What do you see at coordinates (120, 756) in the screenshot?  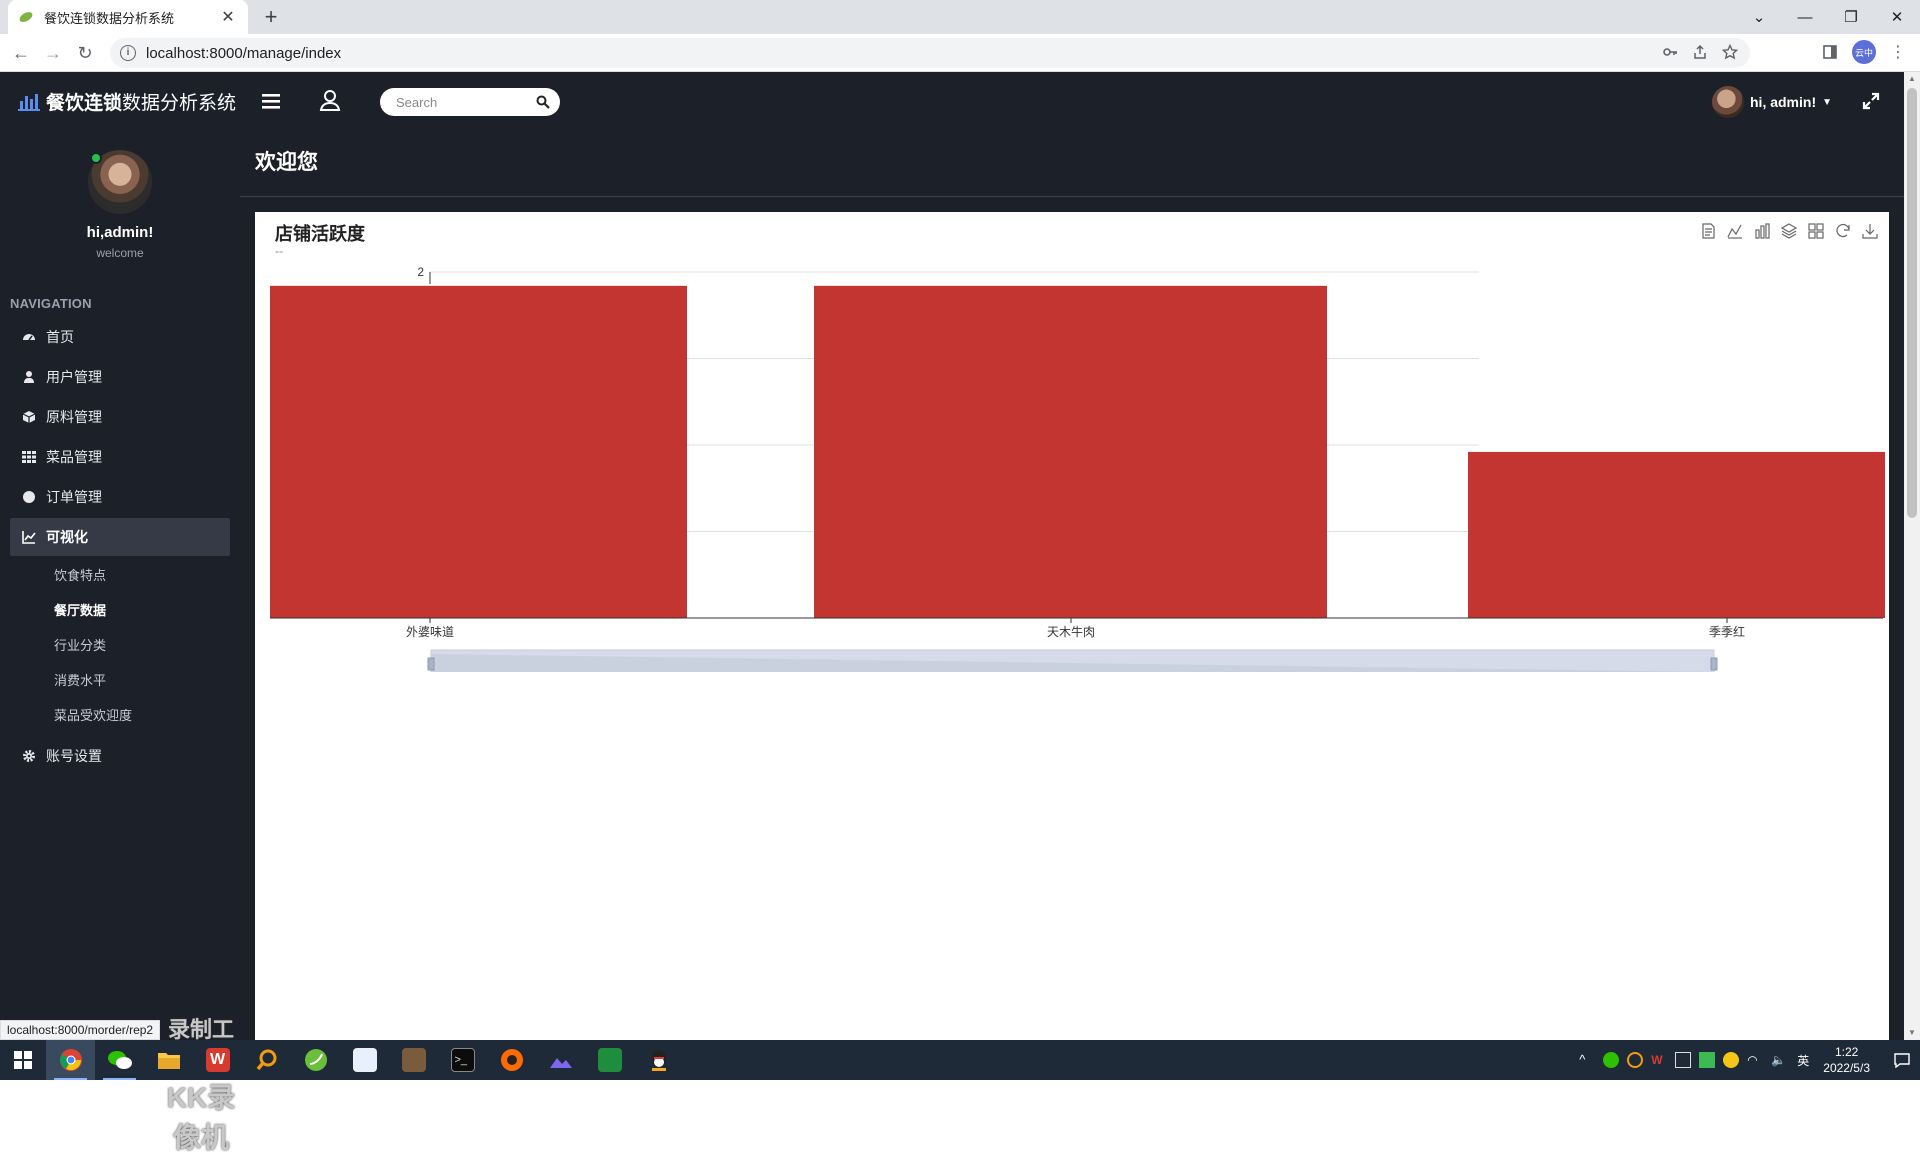 I see `sidebar-item-account-settings: 账号设置` at bounding box center [120, 756].